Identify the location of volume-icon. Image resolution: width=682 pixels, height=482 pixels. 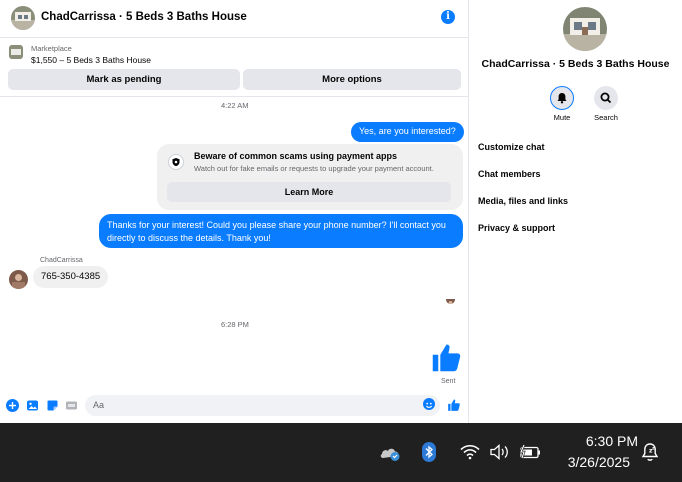
(500, 454).